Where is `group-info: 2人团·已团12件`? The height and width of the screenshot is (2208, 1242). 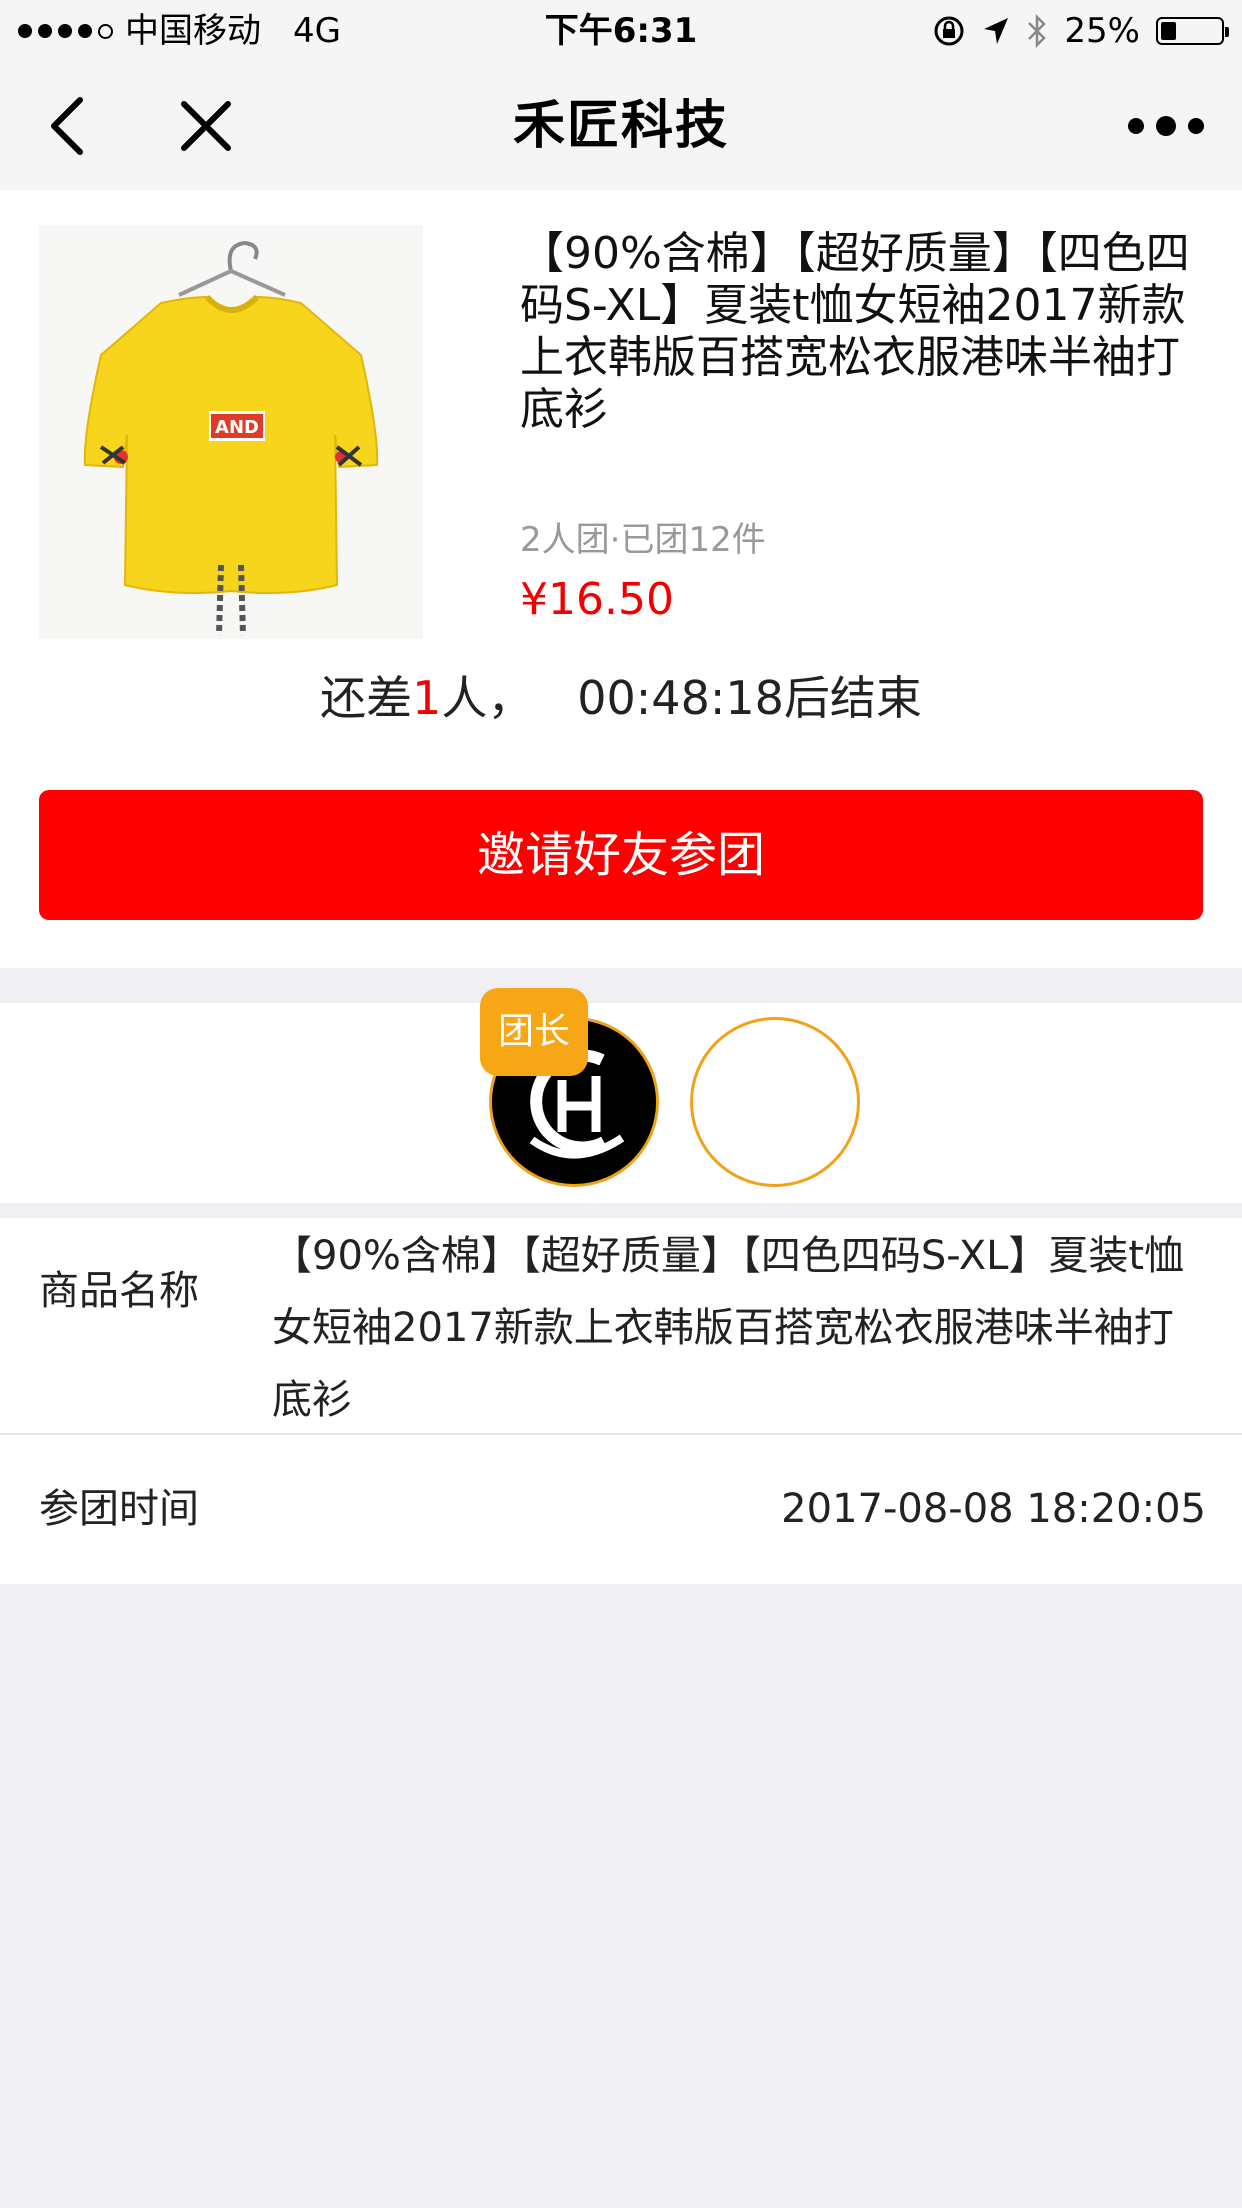
group-info: 2人团·已团12件 is located at coordinates (643, 540).